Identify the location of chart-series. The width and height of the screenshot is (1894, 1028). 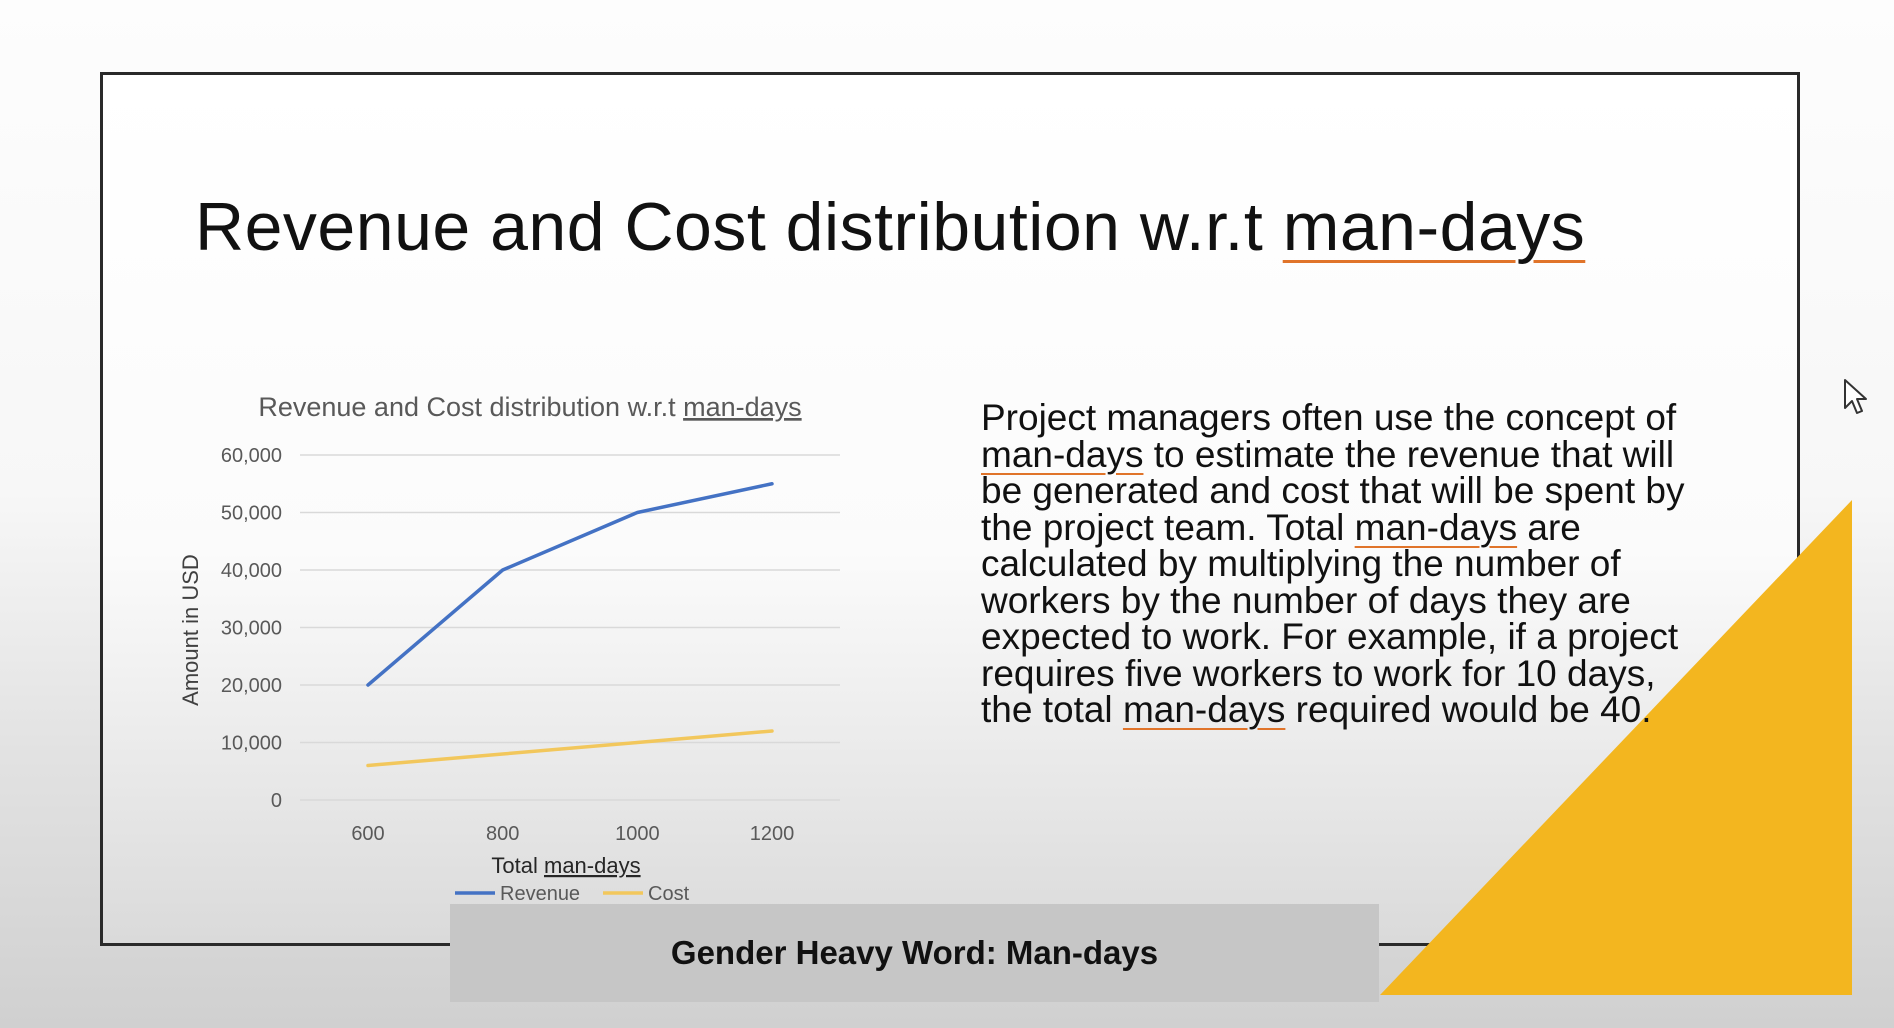
(570, 625).